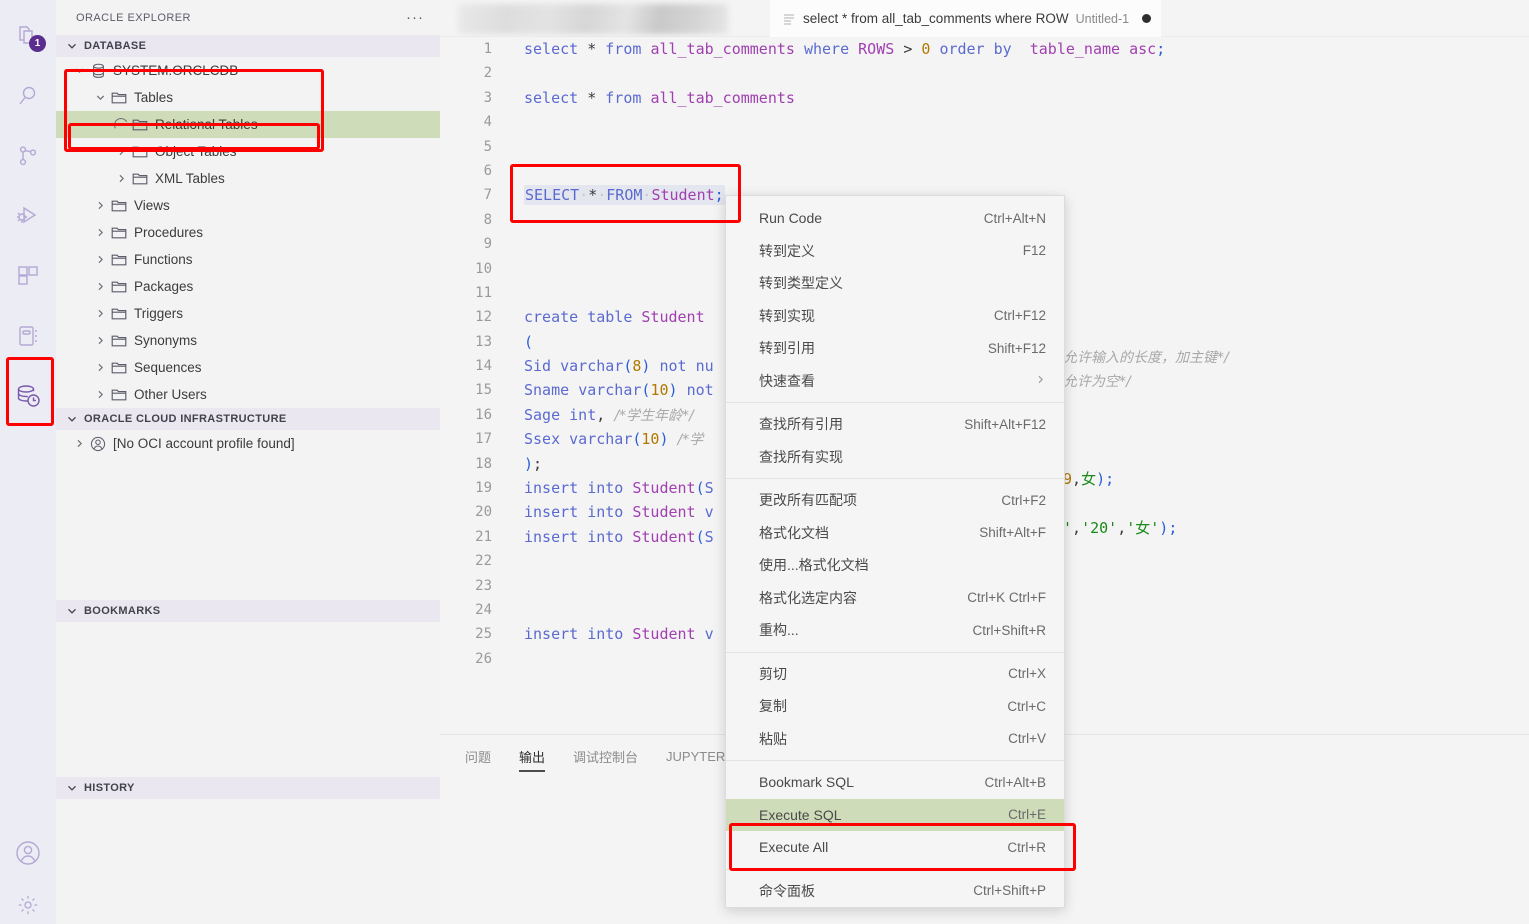  I want to click on menu-item-run-code: Run Code Ctrl+Alt+N, so click(895, 218).